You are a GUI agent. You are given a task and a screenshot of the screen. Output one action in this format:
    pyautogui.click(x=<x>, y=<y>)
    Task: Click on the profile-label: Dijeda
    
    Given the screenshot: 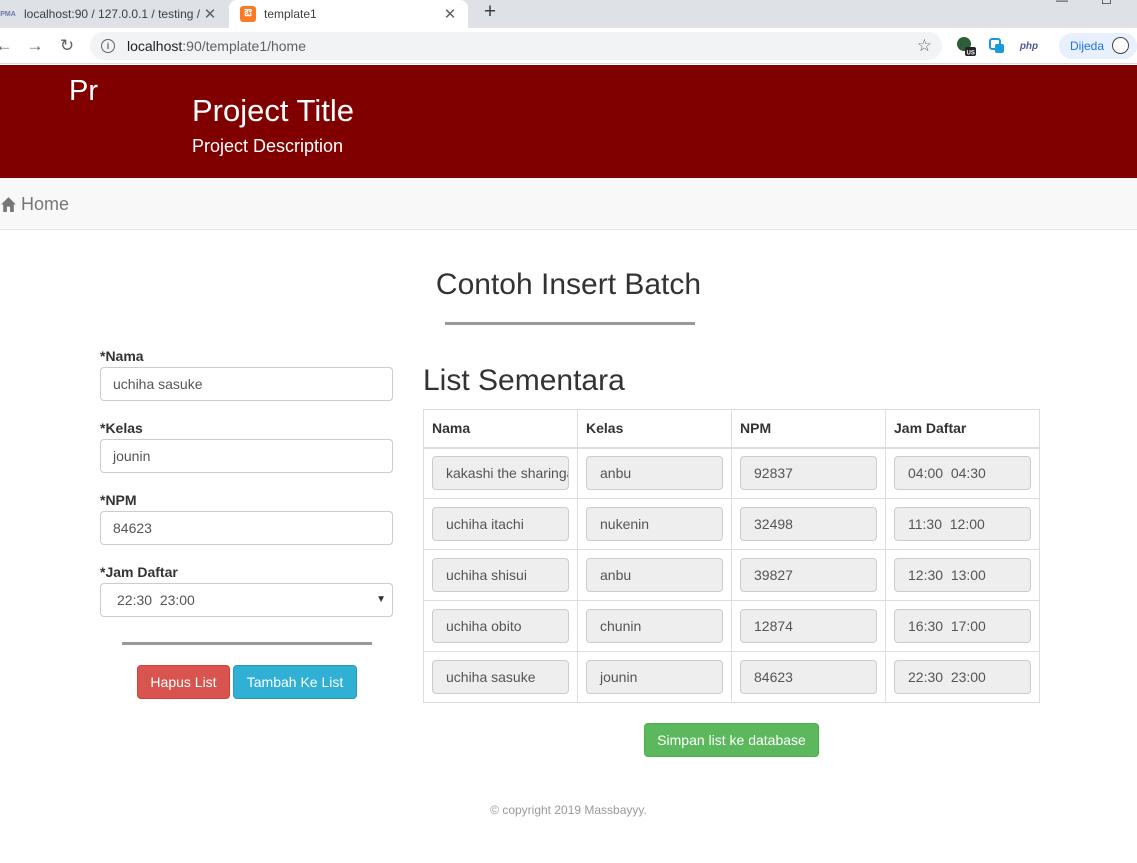 What is the action you would take?
    pyautogui.click(x=1087, y=46)
    